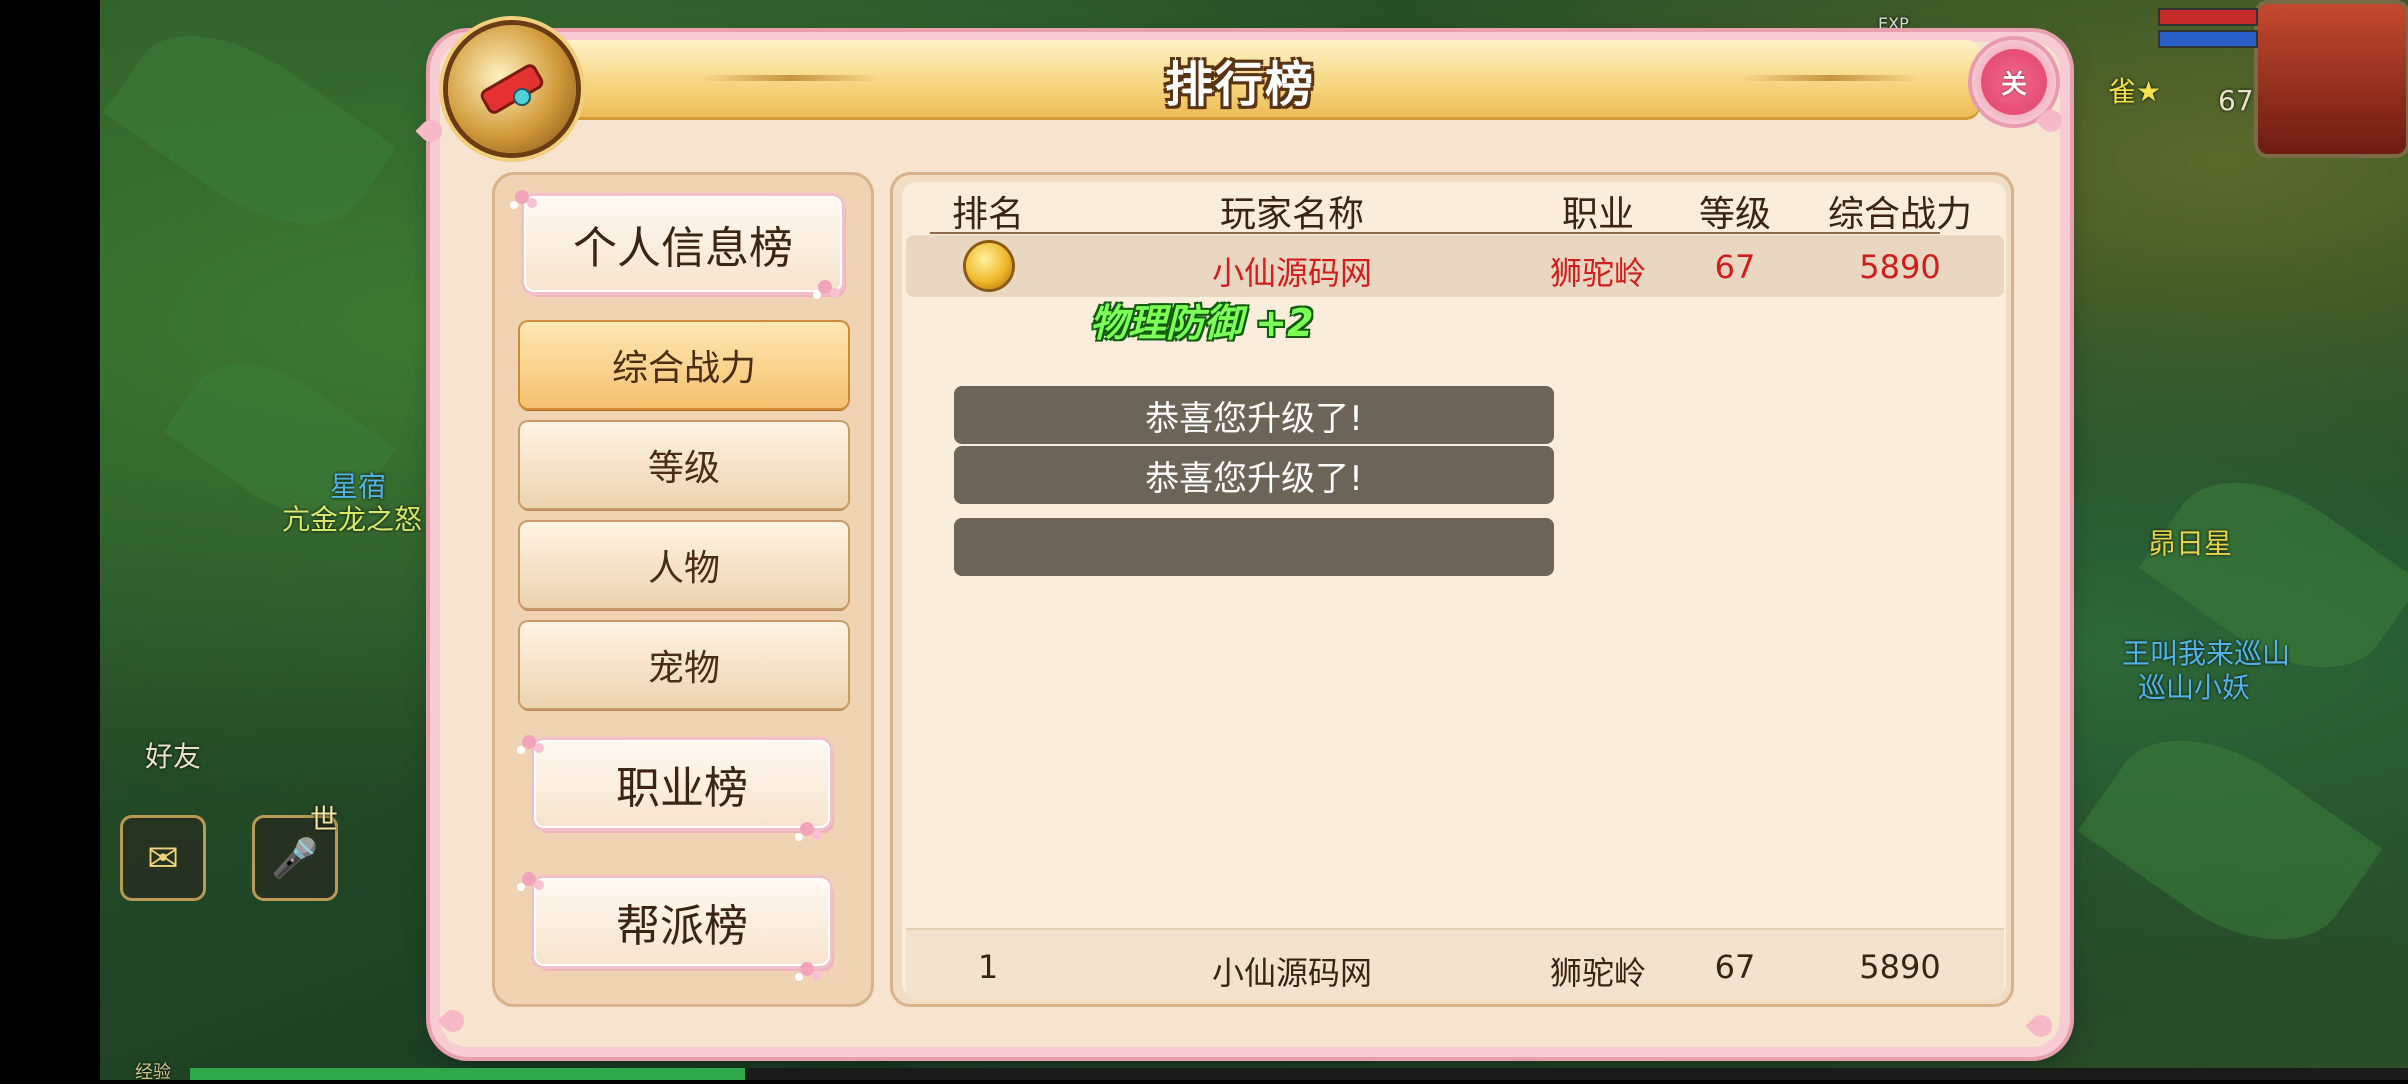 The height and width of the screenshot is (1084, 2408). I want to click on my-level: 67, so click(1735, 967).